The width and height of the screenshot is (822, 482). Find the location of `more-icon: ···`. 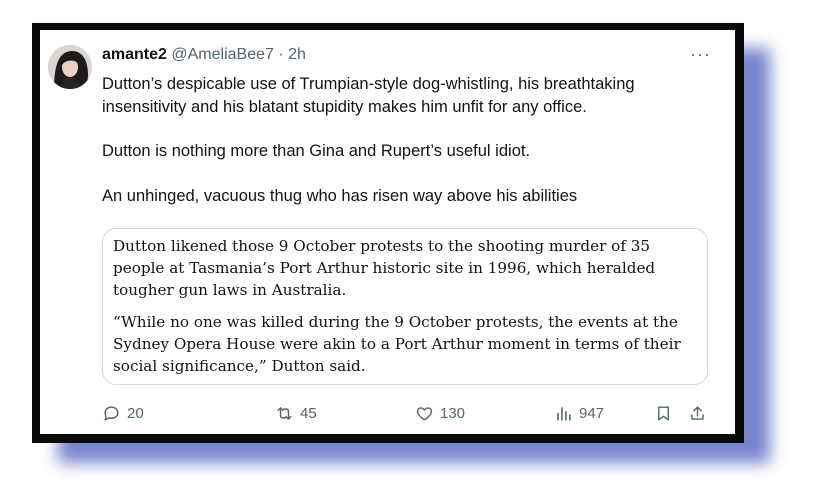

more-icon: ··· is located at coordinates (700, 54).